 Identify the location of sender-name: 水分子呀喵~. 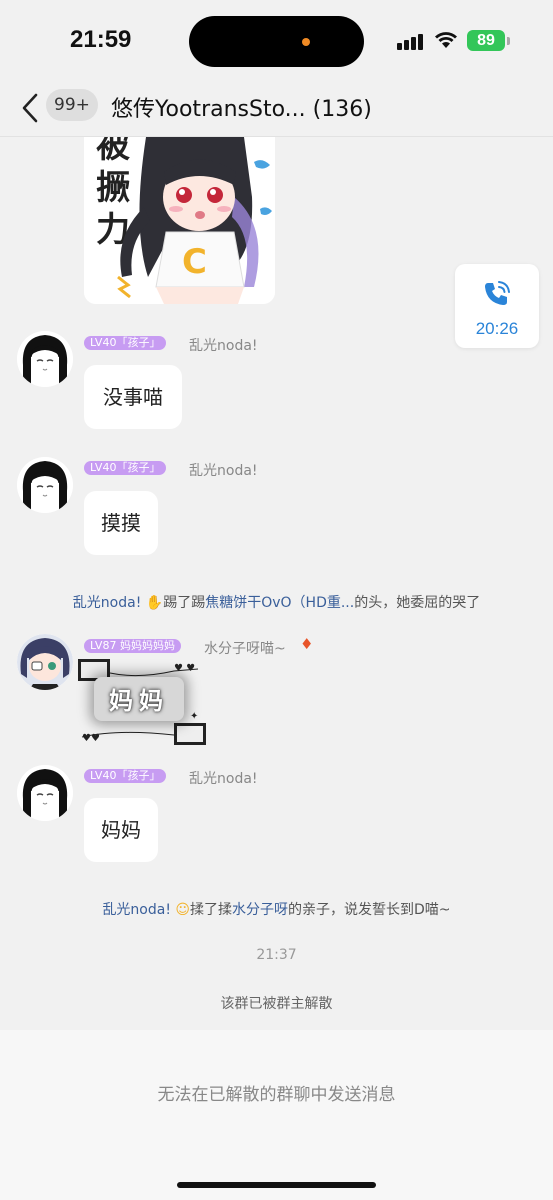
(245, 648).